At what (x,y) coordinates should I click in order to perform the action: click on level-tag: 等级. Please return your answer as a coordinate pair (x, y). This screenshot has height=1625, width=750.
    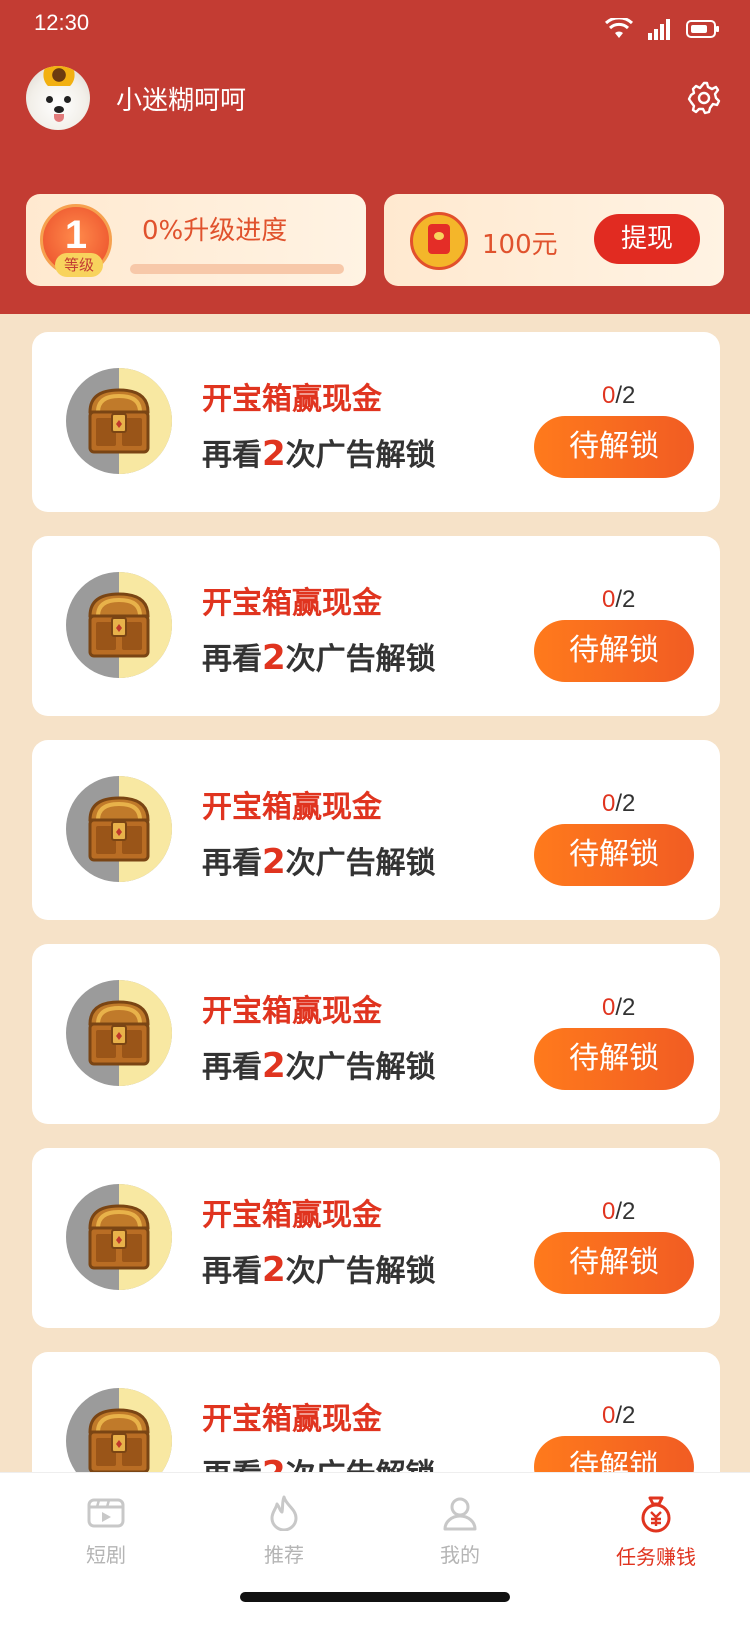
    Looking at the image, I should click on (79, 265).